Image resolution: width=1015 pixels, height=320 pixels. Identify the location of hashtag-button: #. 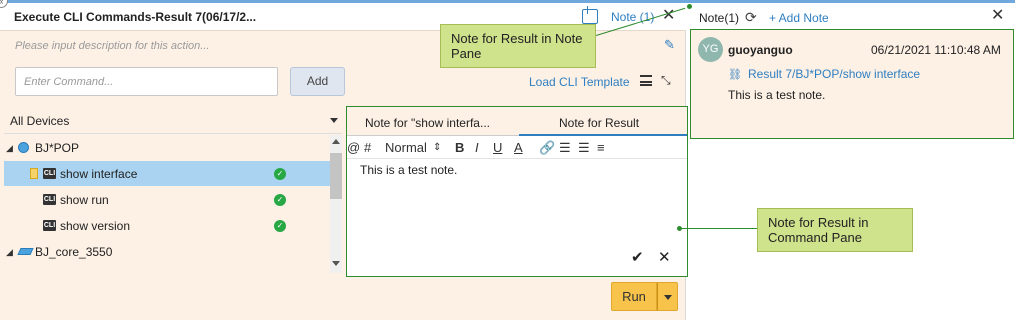
(367, 147).